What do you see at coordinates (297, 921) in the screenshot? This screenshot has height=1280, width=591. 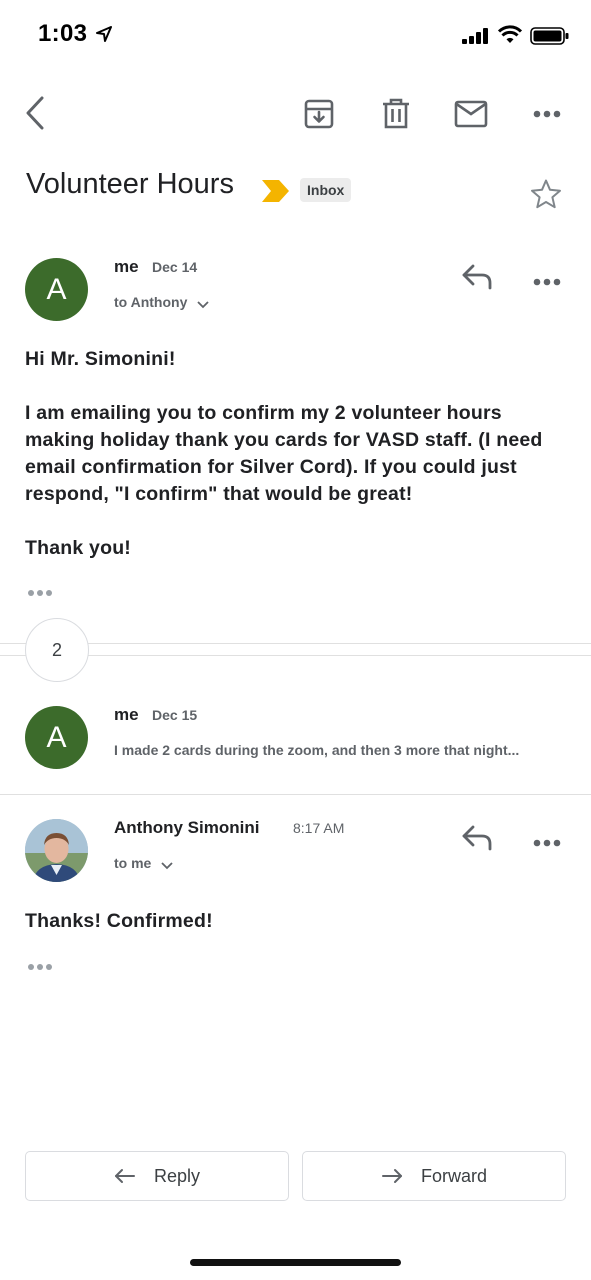 I see `message-body: Thanks! Confirmed!` at bounding box center [297, 921].